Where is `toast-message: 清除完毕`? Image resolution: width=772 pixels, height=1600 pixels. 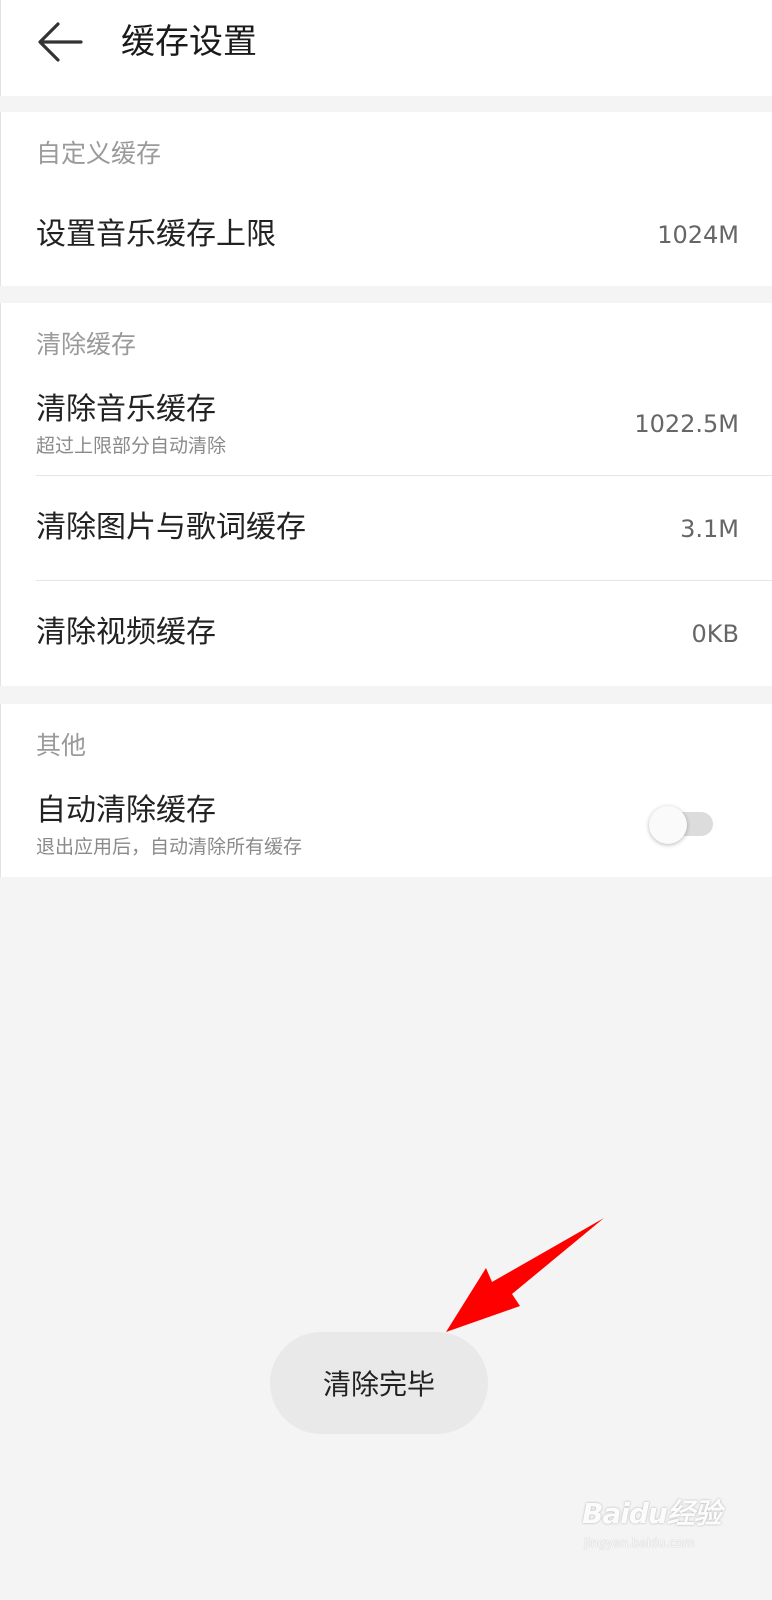 toast-message: 清除完毕 is located at coordinates (379, 1383).